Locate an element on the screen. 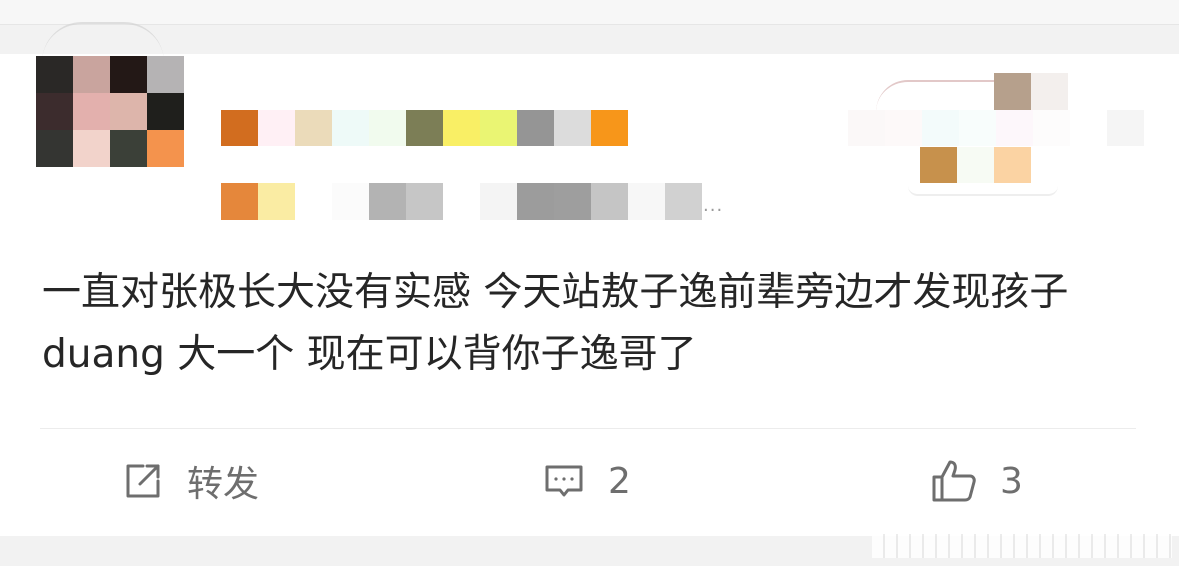 This screenshot has height=575, width=1179. divider is located at coordinates (588, 428).